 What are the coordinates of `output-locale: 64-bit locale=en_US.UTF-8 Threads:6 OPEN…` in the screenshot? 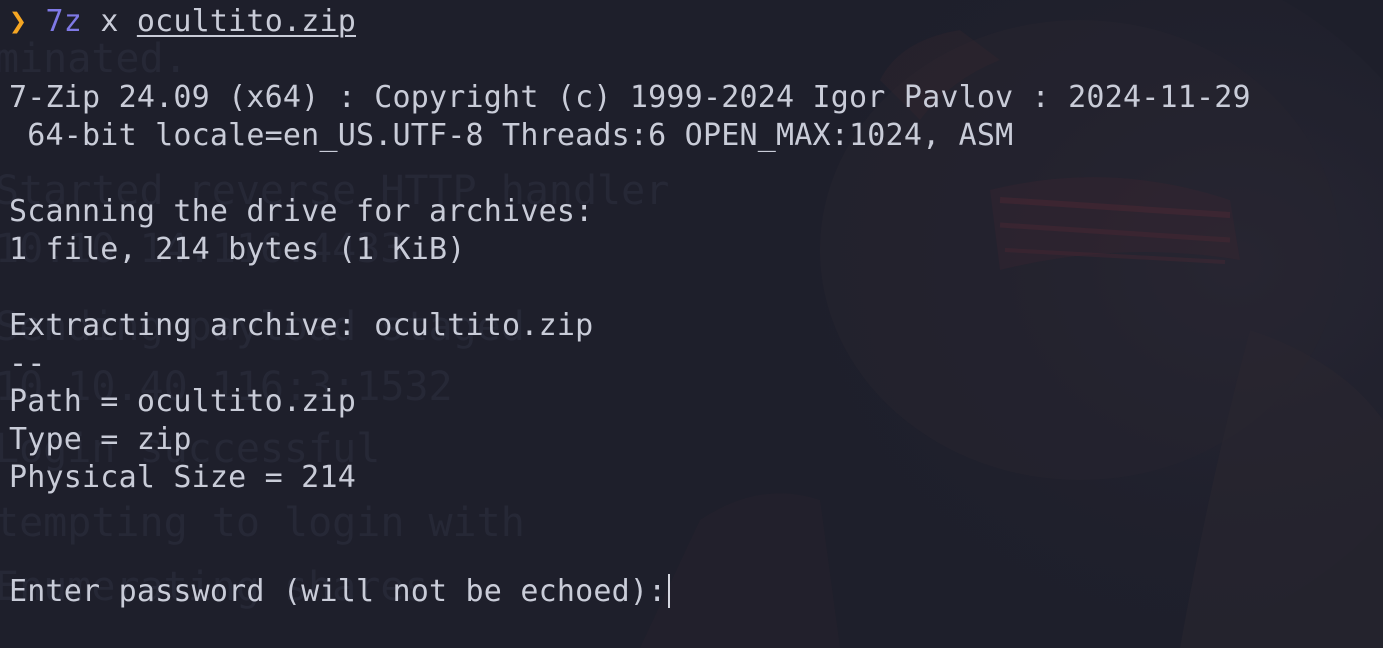 It's located at (511, 135).